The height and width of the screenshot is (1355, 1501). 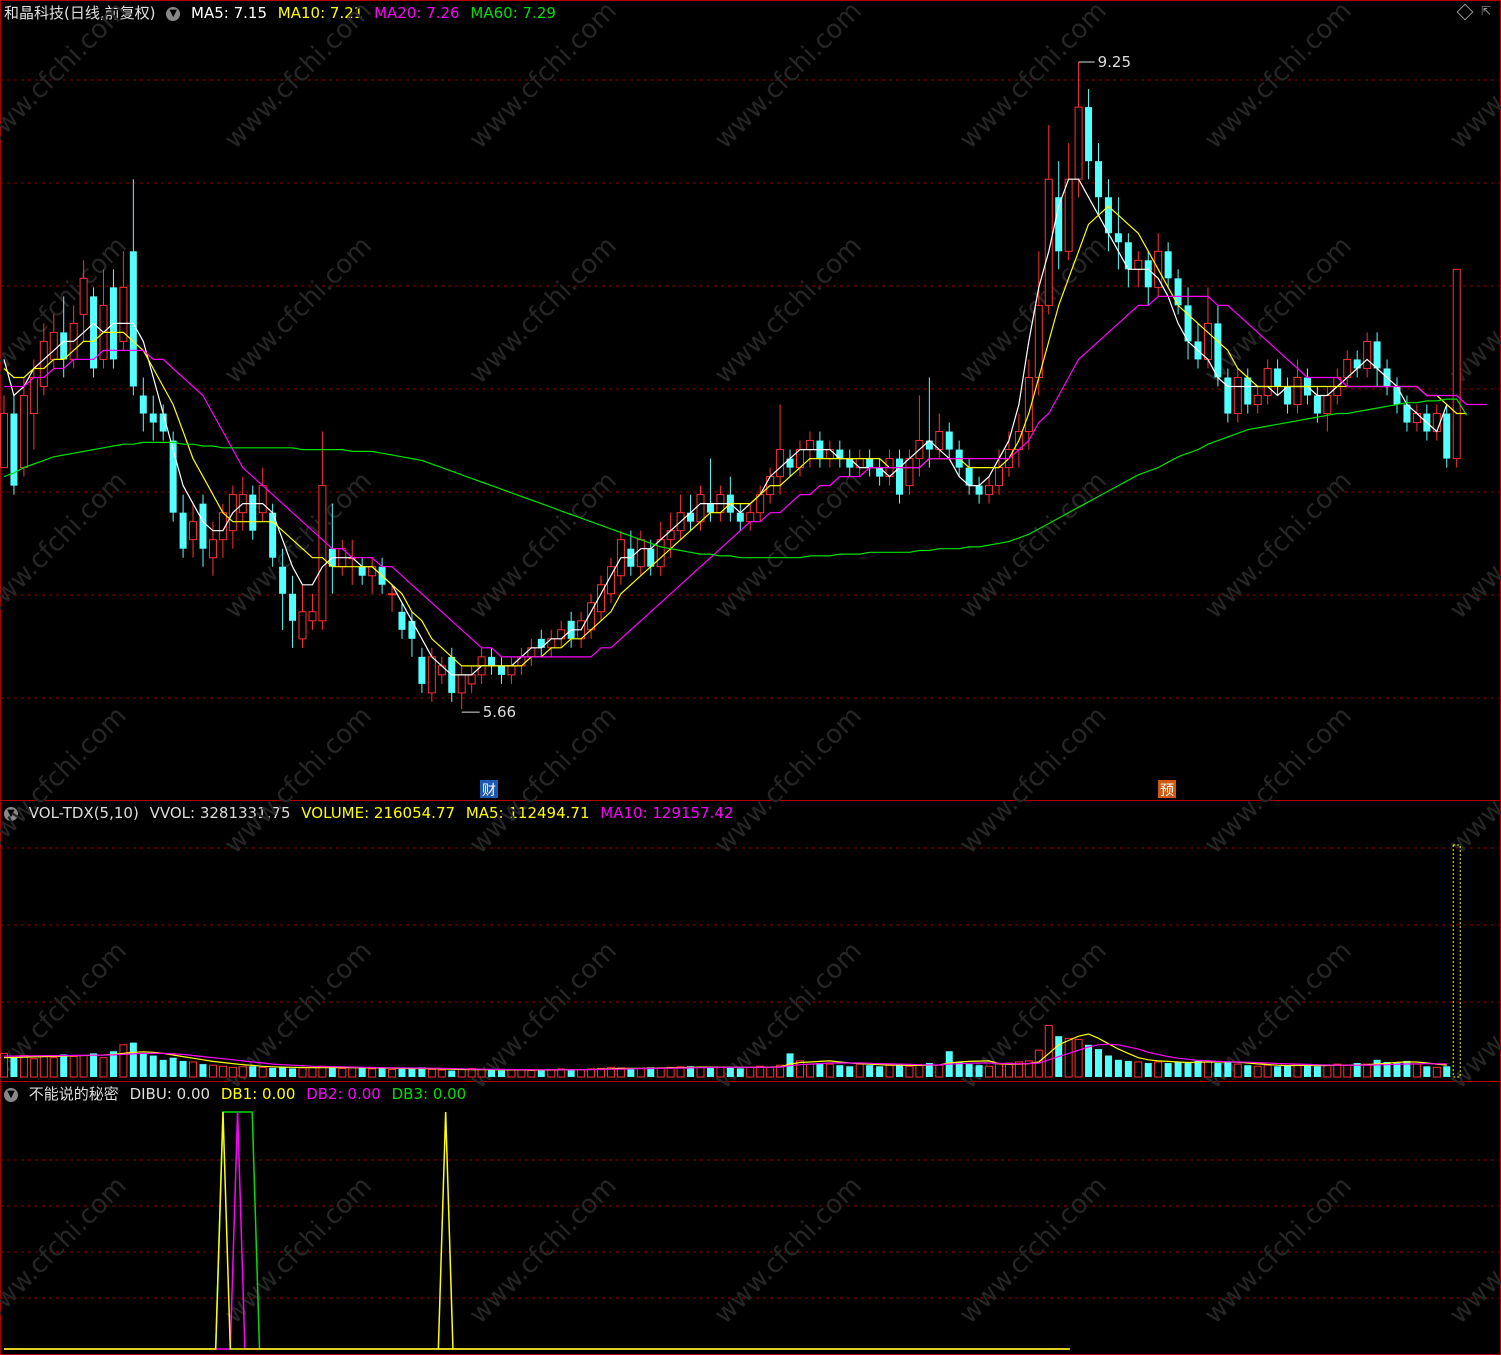 I want to click on corner-icon: ⇱, so click(x=1487, y=11).